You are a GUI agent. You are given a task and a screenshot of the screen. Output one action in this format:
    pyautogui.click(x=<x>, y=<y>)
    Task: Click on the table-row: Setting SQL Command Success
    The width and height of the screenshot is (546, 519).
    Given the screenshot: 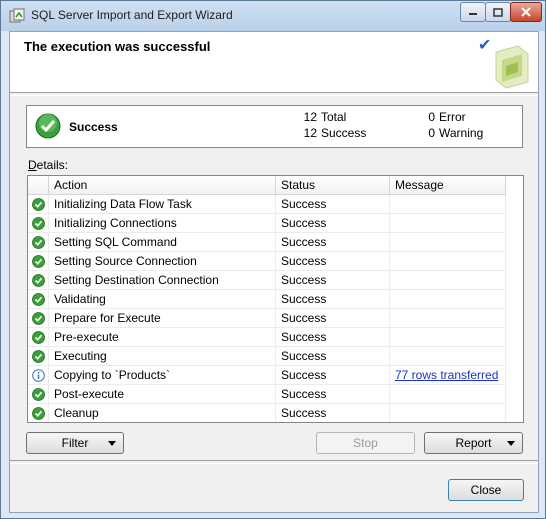 What is the action you would take?
    pyautogui.click(x=267, y=242)
    